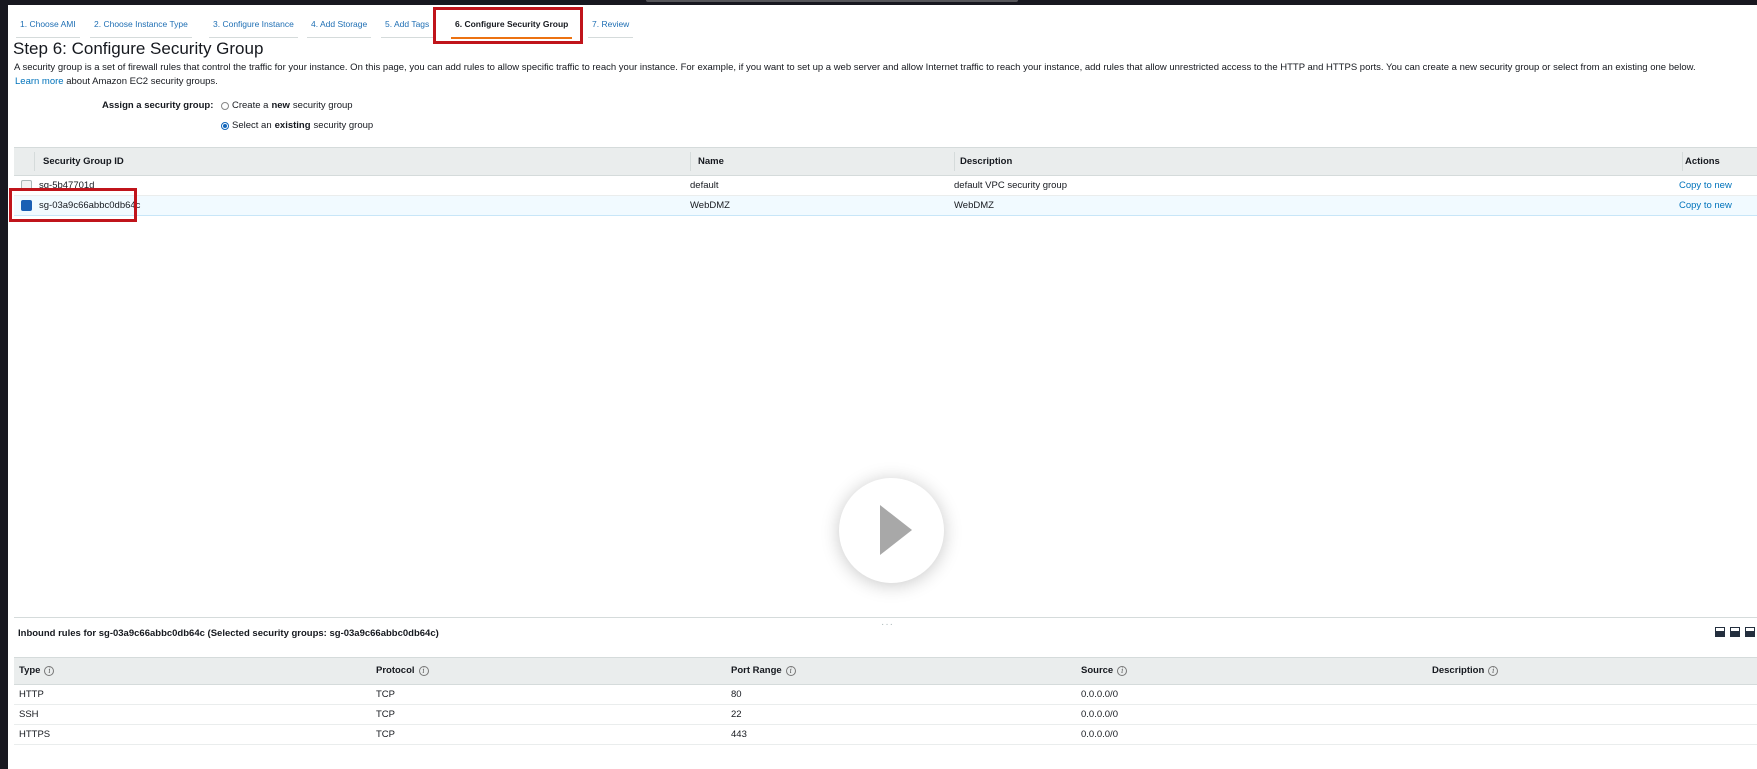  What do you see at coordinates (35, 734) in the screenshot?
I see `rule-type: HTTPS` at bounding box center [35, 734].